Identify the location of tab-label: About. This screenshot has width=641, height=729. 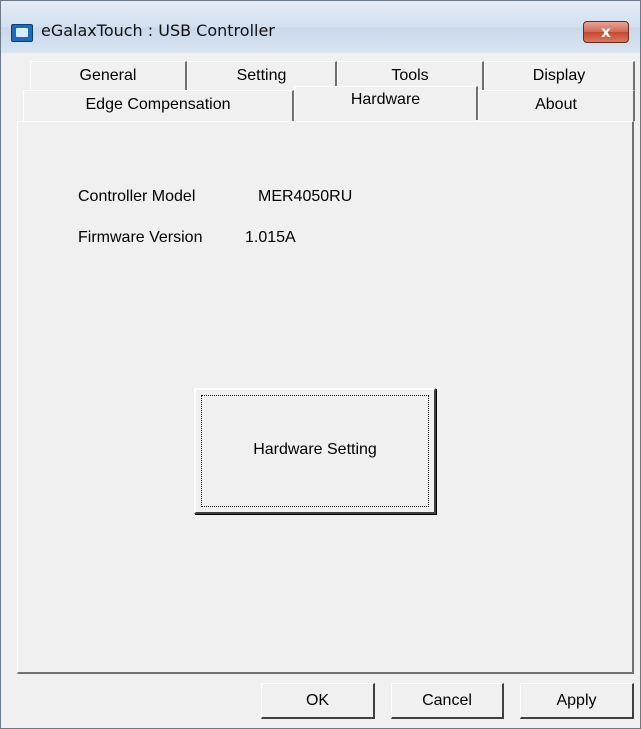
(556, 104).